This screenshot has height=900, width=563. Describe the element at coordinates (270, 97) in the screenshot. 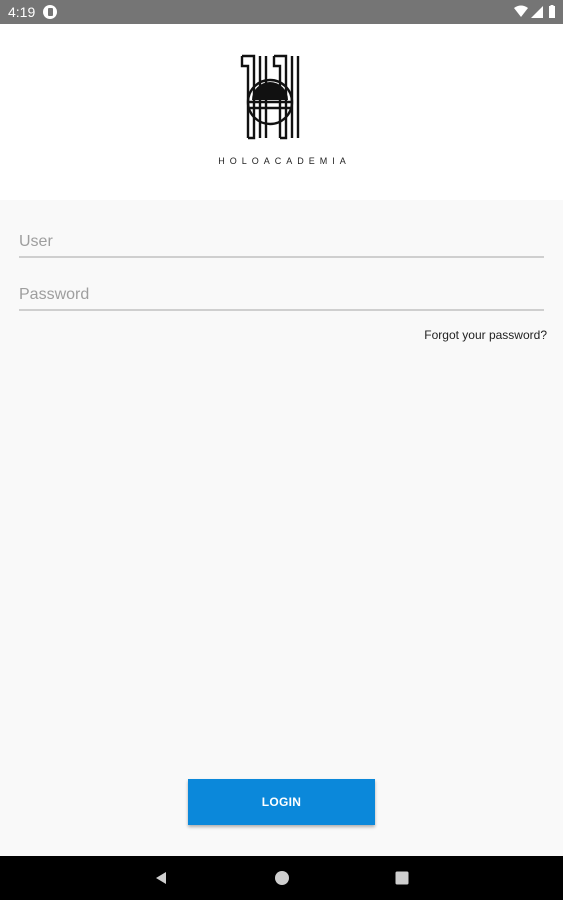

I see `holoacademia-logo` at that location.